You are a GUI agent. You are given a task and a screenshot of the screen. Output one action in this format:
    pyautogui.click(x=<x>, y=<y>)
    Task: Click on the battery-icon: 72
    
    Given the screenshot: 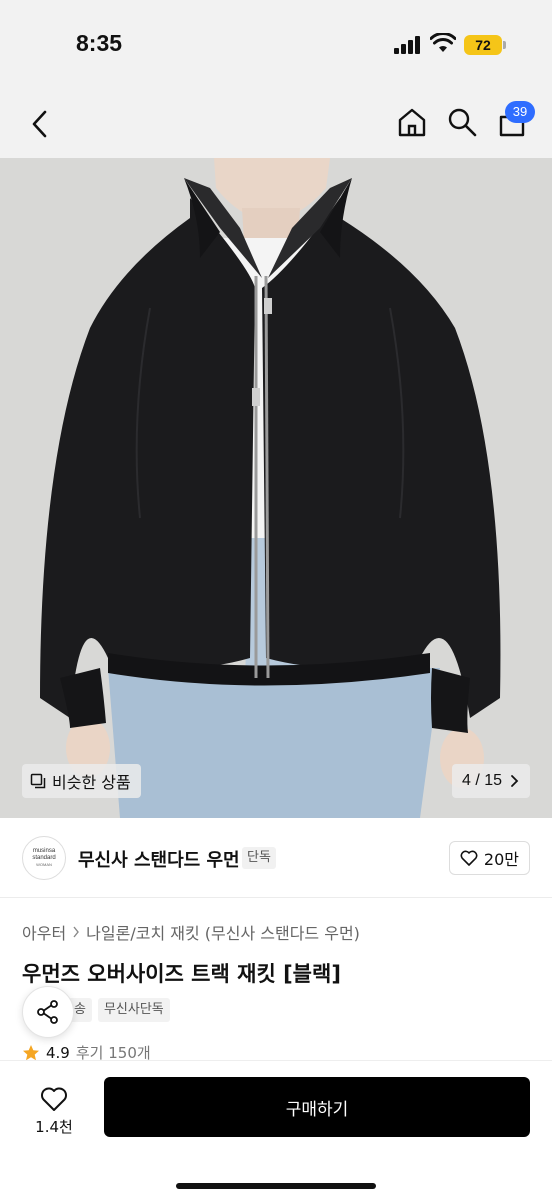 What is the action you would take?
    pyautogui.click(x=483, y=45)
    